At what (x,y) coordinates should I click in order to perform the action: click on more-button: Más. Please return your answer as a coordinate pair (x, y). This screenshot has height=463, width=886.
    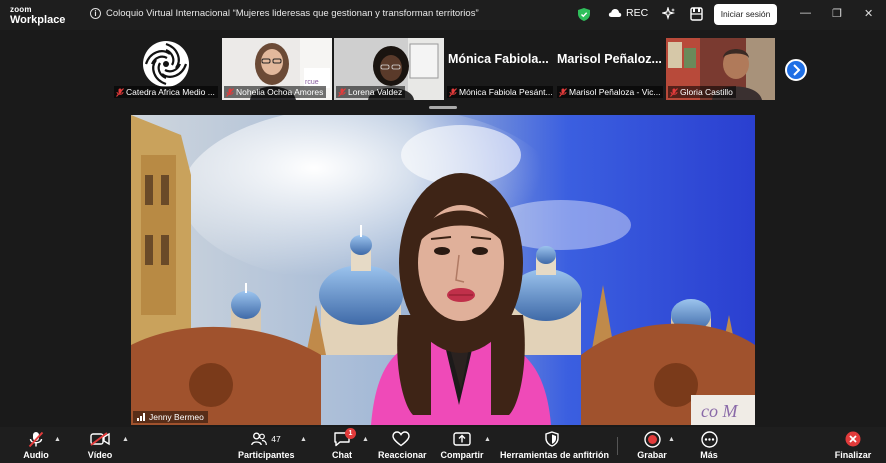
    Looking at the image, I should click on (709, 445).